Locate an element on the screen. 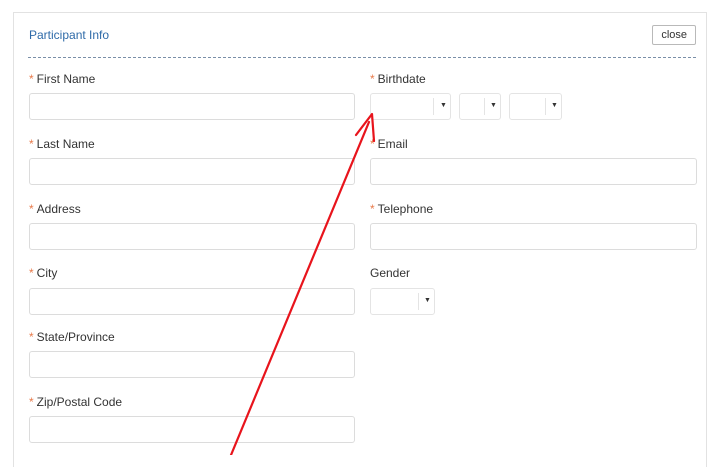 The height and width of the screenshot is (467, 717). zip-postal-code-input is located at coordinates (192, 429).